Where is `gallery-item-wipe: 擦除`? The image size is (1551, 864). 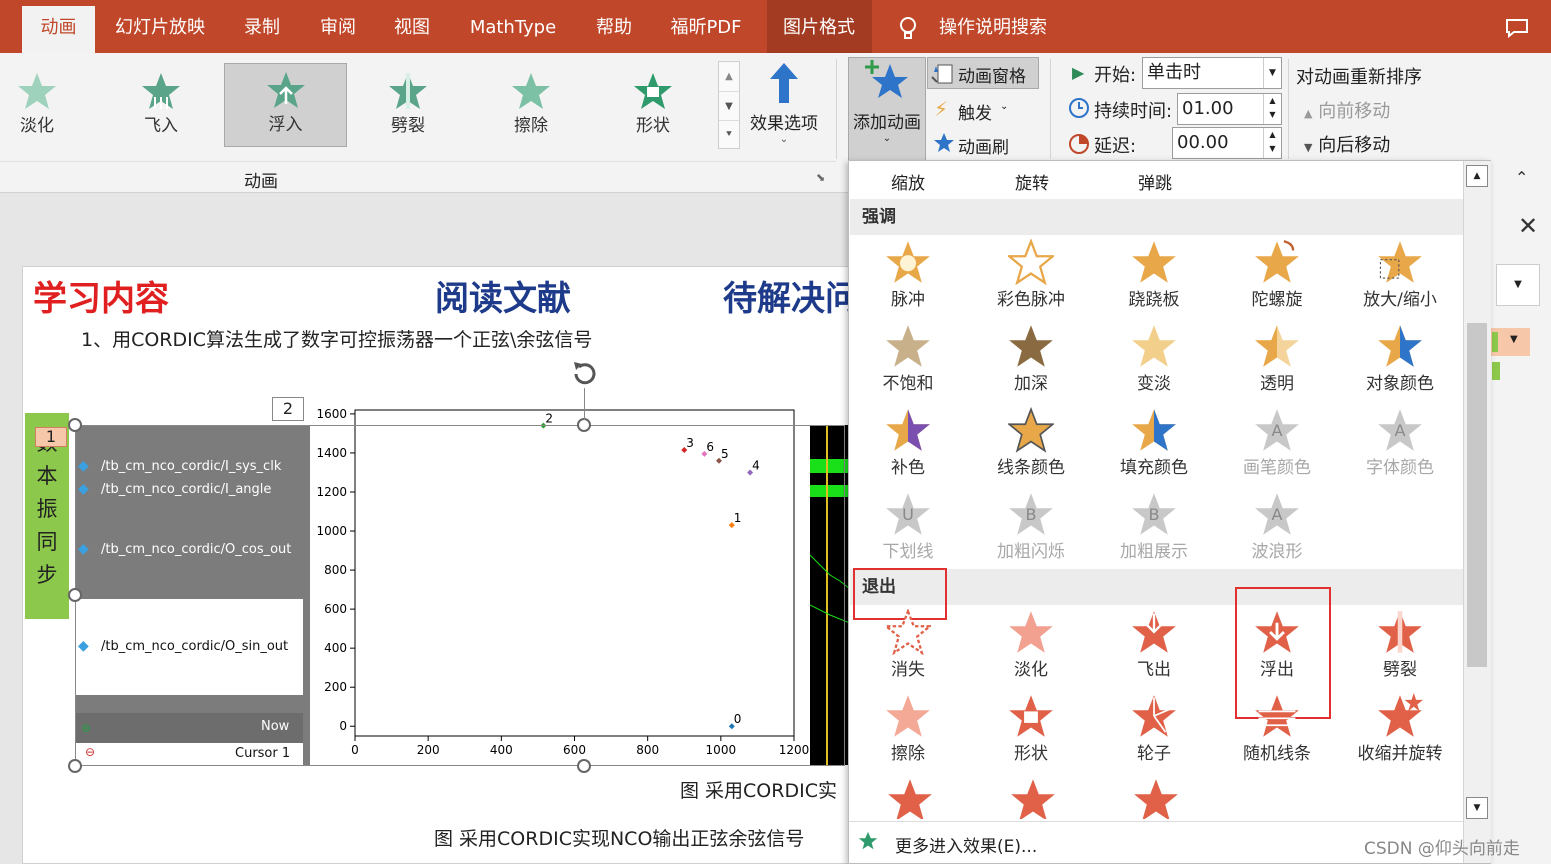 gallery-item-wipe: 擦除 is located at coordinates (531, 106).